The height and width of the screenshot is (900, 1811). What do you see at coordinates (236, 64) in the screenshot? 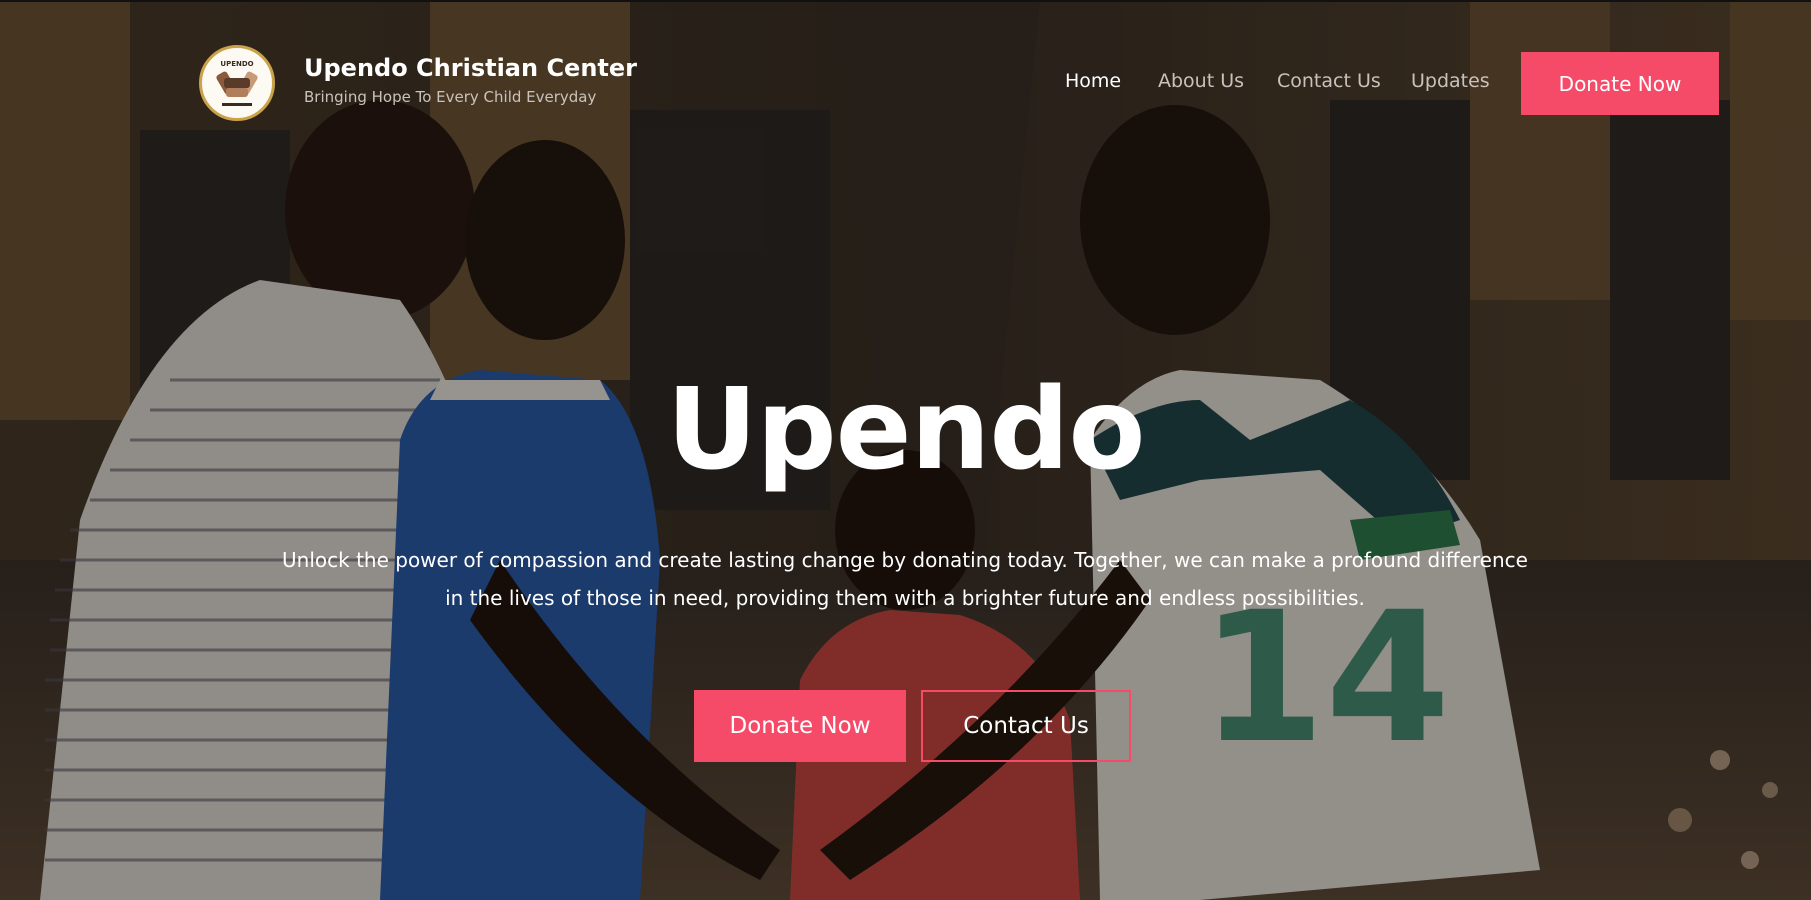
I see `svg-text: UPENDO` at bounding box center [236, 64].